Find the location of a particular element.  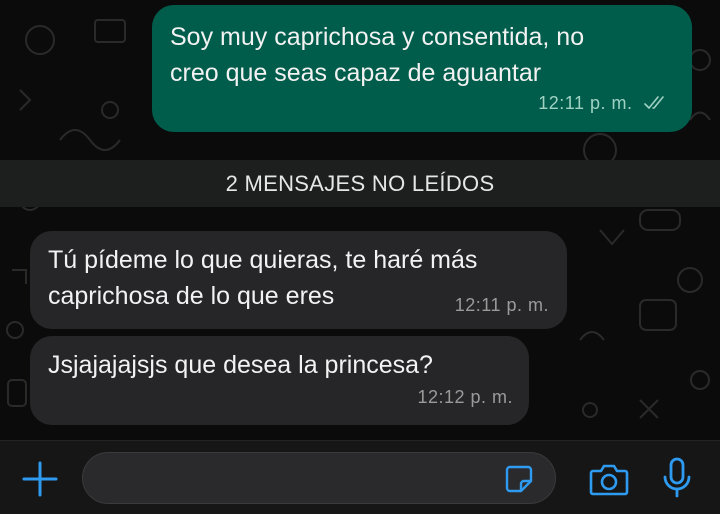

message-time: 12:12 p. m. is located at coordinates (465, 397).